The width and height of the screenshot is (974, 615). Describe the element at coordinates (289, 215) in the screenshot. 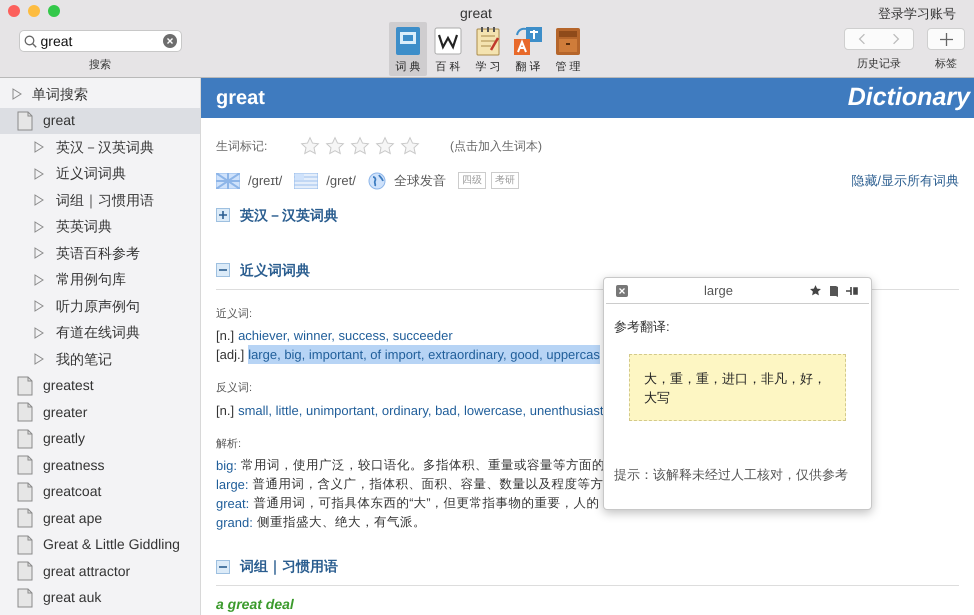

I see `section-title: 英汉－汉英词典` at that location.